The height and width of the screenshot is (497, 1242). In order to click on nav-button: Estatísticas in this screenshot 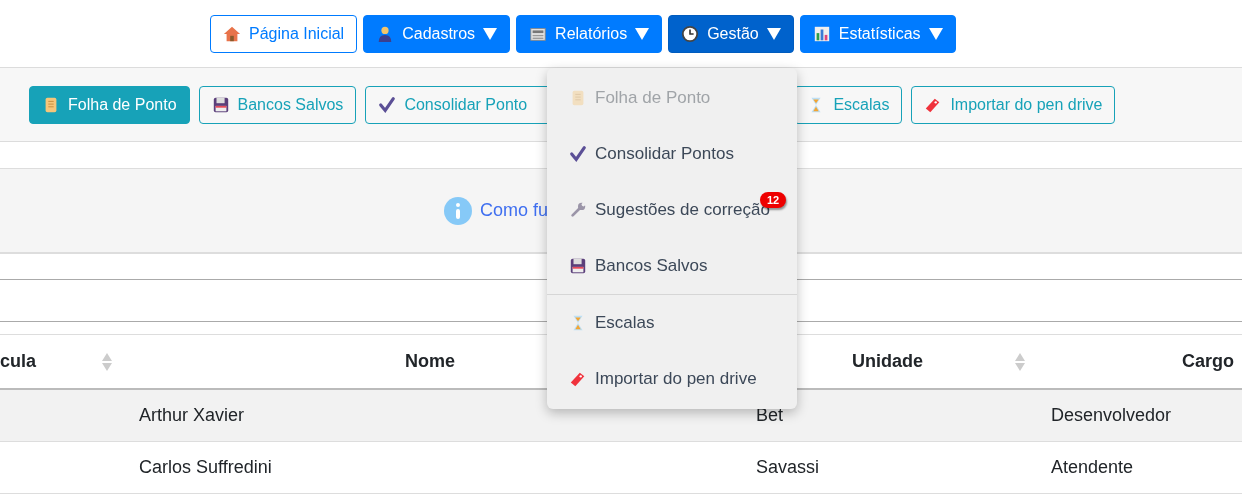, I will do `click(877, 33)`.